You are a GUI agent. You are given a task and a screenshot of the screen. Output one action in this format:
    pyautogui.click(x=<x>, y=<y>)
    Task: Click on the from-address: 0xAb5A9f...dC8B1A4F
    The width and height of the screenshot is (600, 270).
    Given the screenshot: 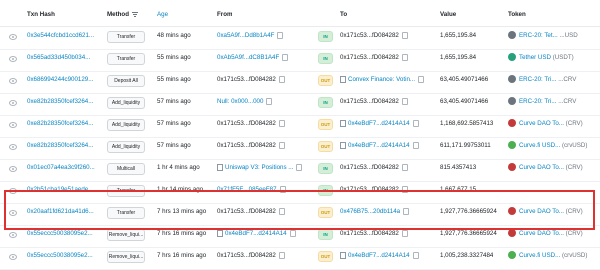 What is the action you would take?
    pyautogui.click(x=264, y=57)
    